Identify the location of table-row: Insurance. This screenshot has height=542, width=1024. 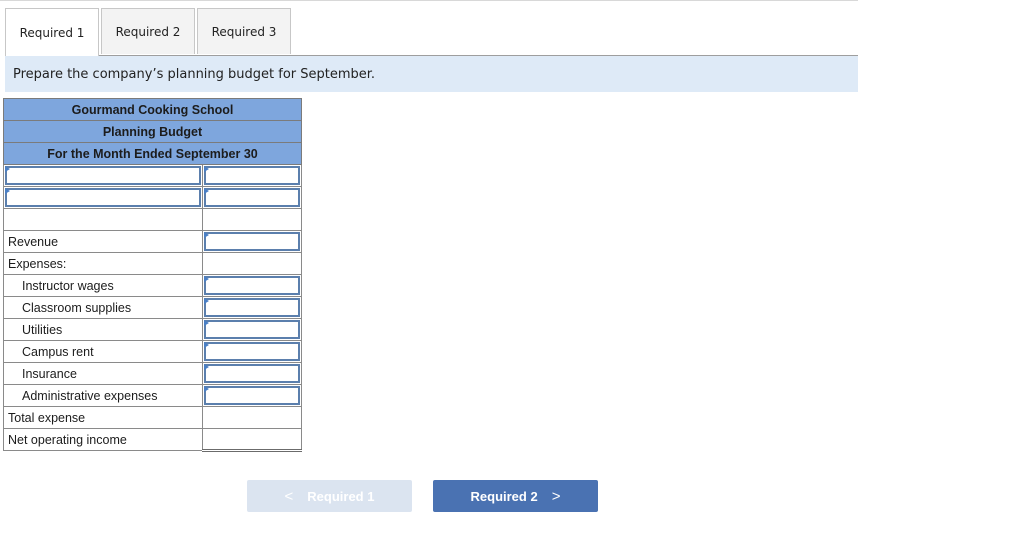
(152, 373).